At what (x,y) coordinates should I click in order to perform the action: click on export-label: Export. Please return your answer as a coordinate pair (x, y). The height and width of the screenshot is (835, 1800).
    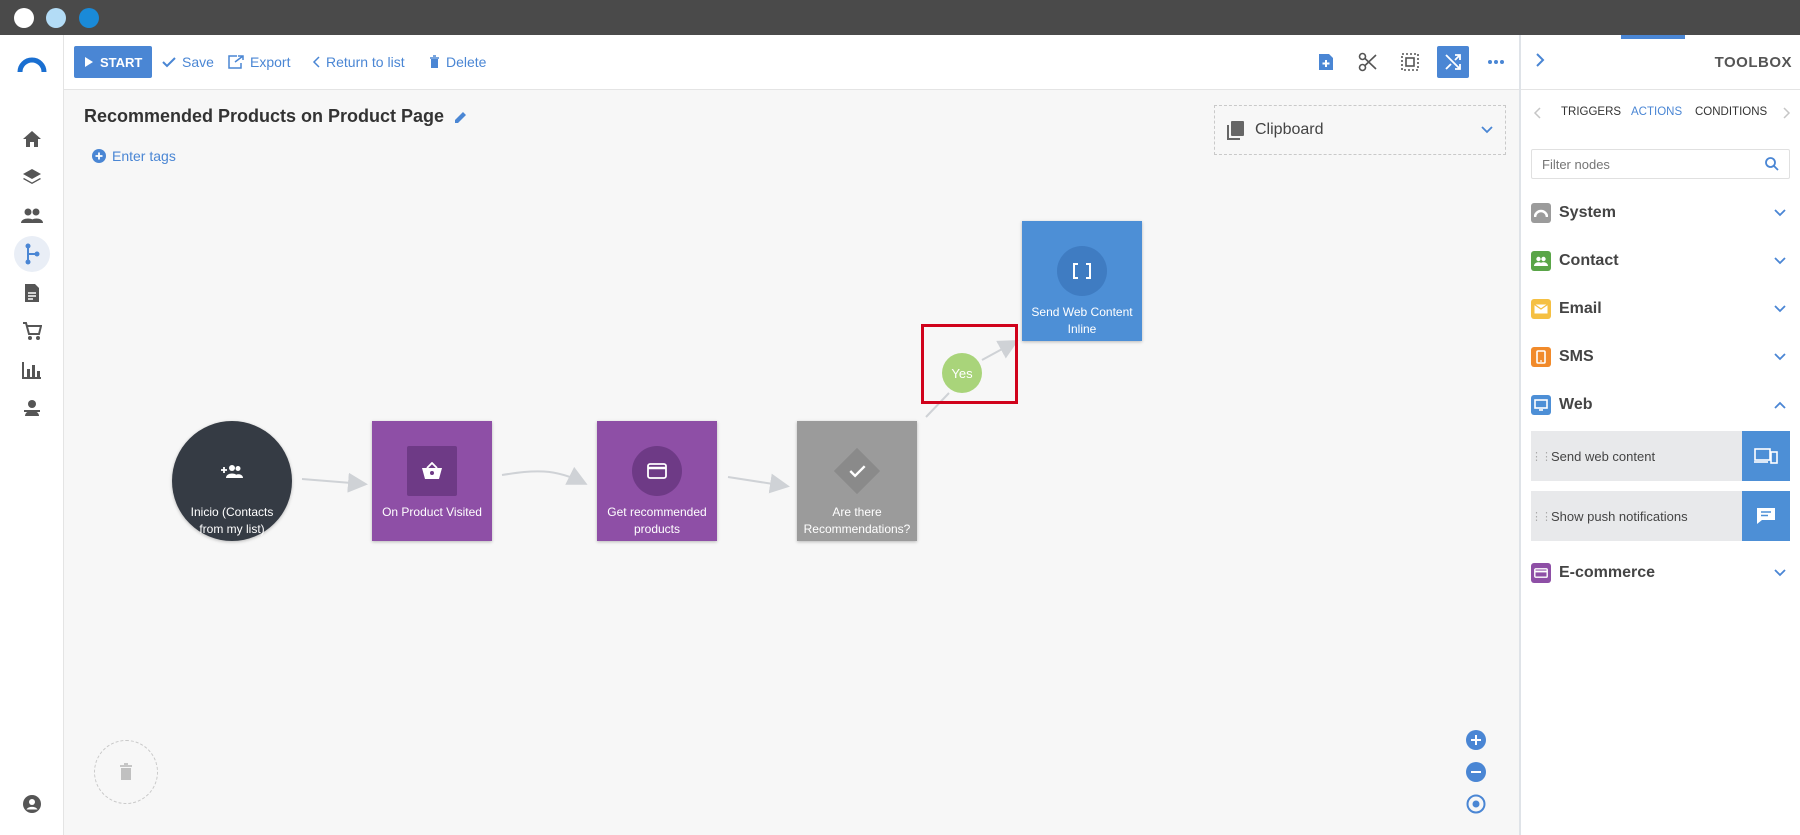
    Looking at the image, I should click on (270, 62).